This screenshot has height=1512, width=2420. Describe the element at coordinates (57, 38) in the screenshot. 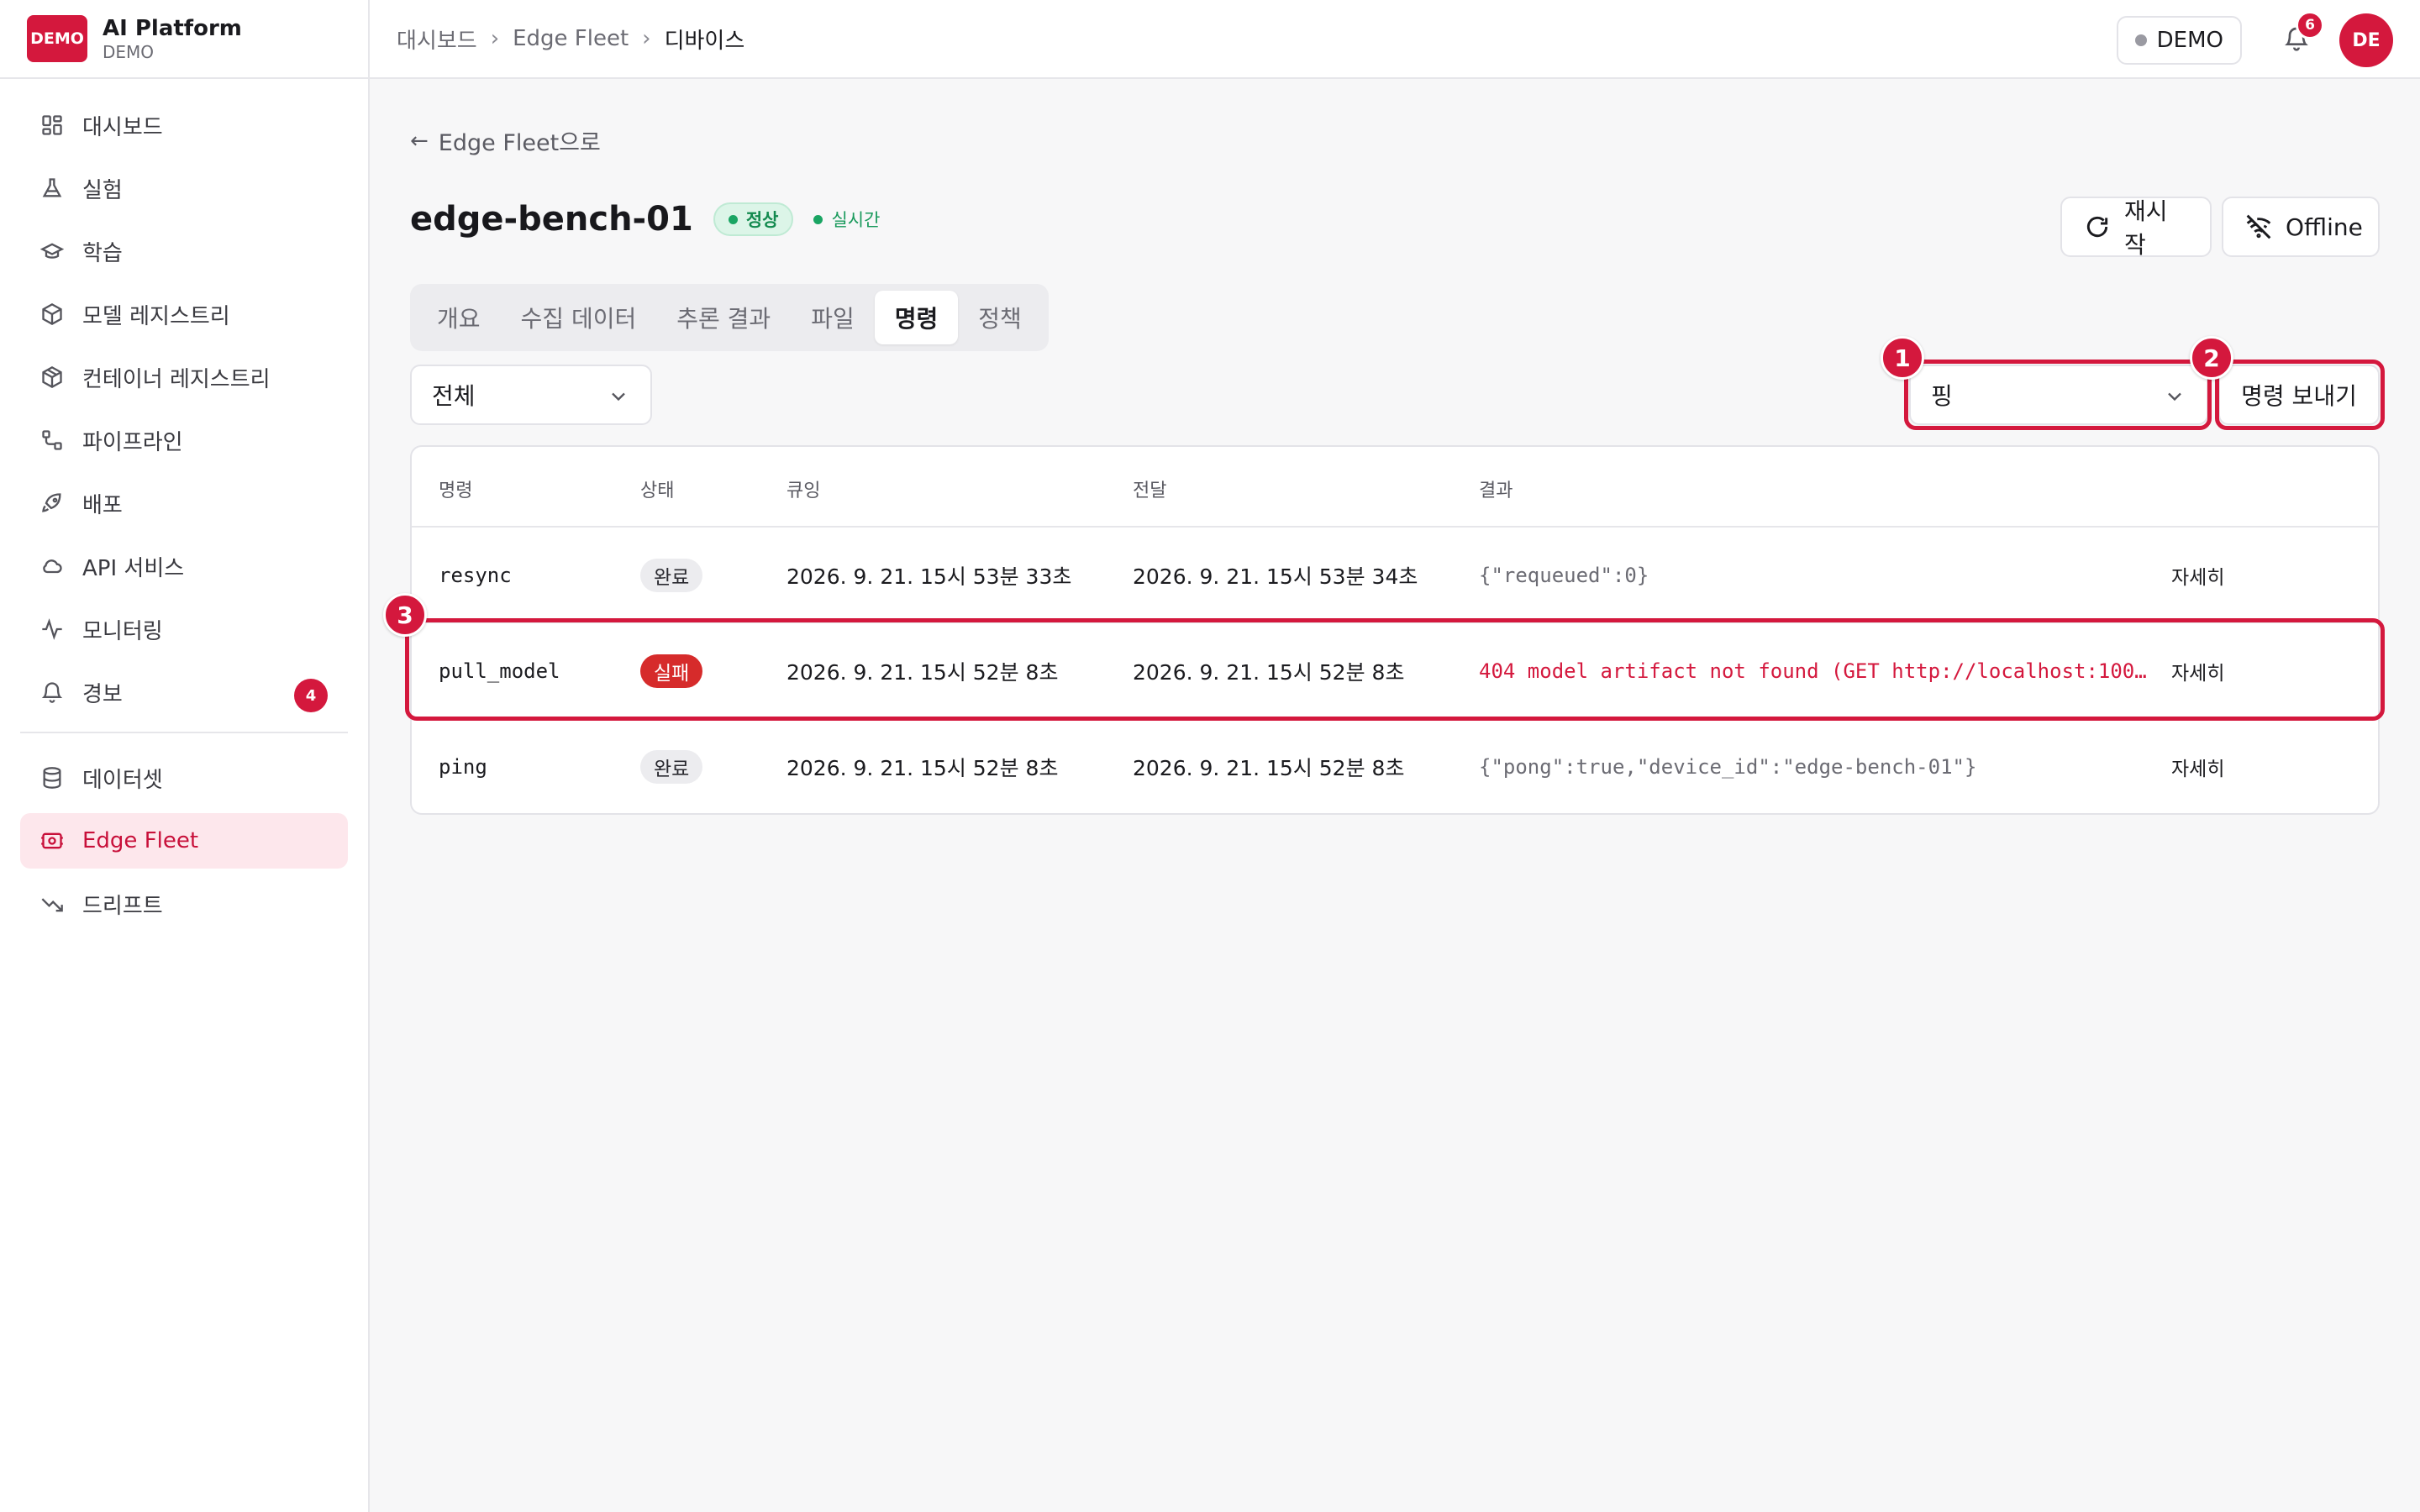

I see `brand-logo: DEMO` at that location.